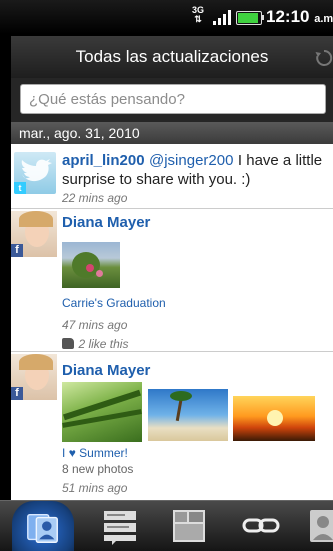 The width and height of the screenshot is (333, 551). I want to click on app-header: Todas las actualizaciones, so click(172, 57).